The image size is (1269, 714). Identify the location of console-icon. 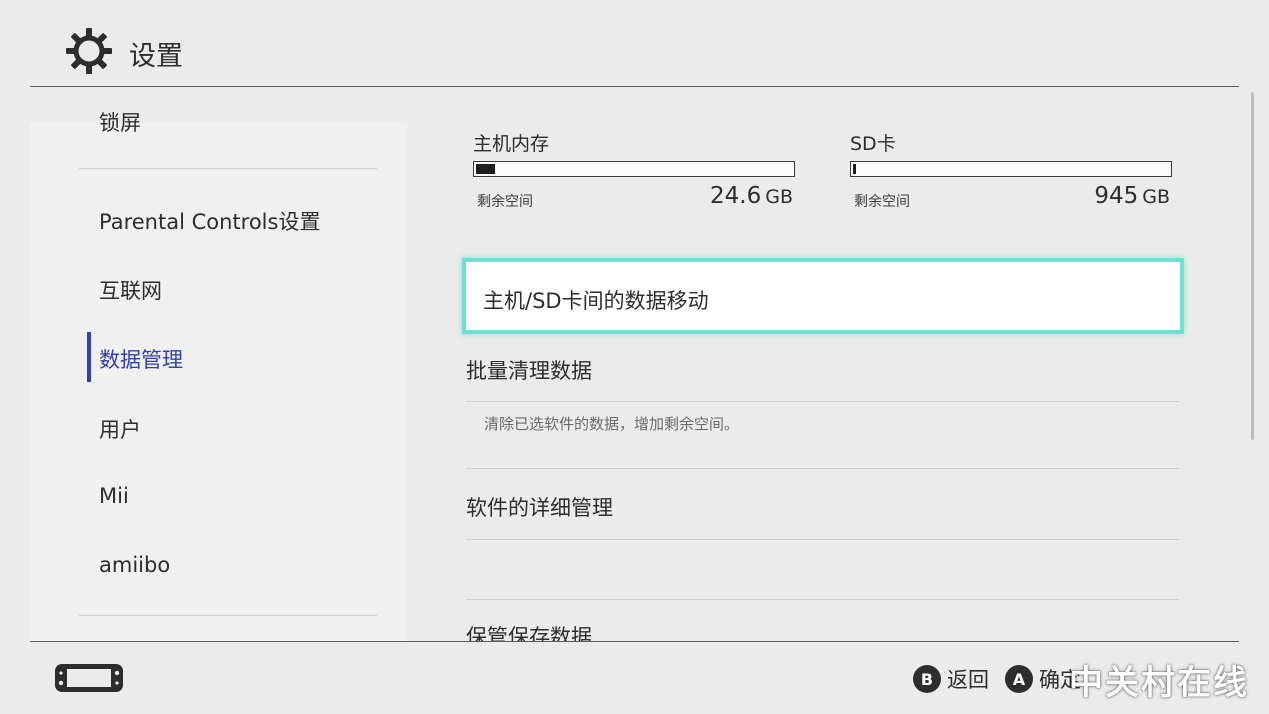
(89, 678).